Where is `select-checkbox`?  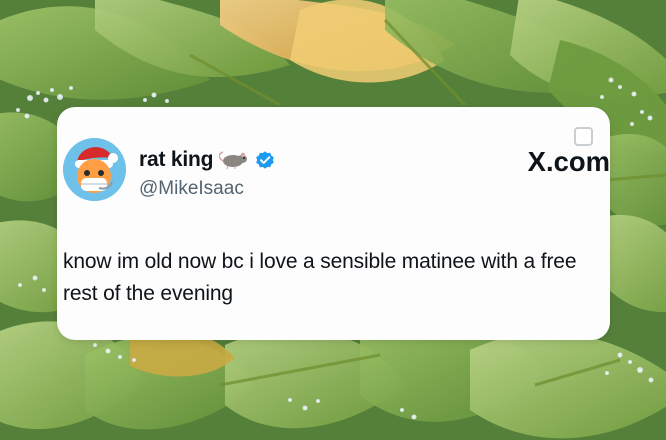 select-checkbox is located at coordinates (583, 136).